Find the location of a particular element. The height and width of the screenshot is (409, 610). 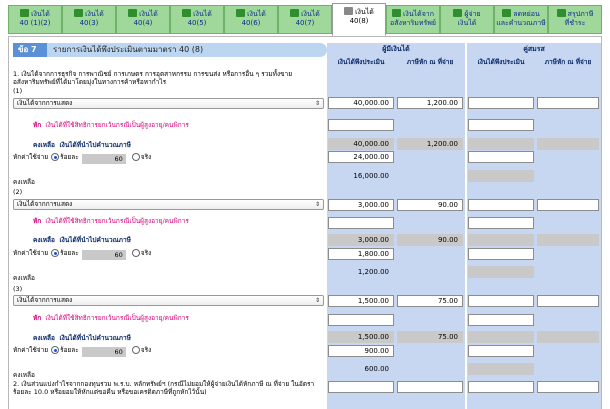

tab-payer: ผู้จ่าย เงินได้ is located at coordinates (467, 19).